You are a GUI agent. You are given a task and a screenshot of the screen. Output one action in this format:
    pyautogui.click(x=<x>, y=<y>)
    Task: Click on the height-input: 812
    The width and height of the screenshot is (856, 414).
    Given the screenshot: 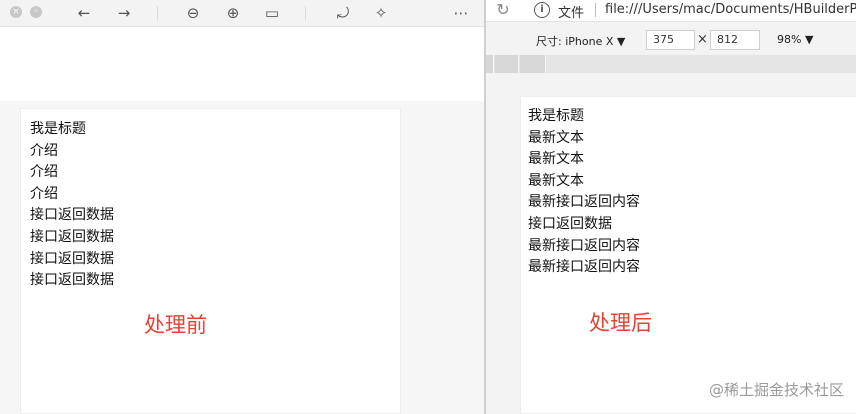 What is the action you would take?
    pyautogui.click(x=735, y=40)
    